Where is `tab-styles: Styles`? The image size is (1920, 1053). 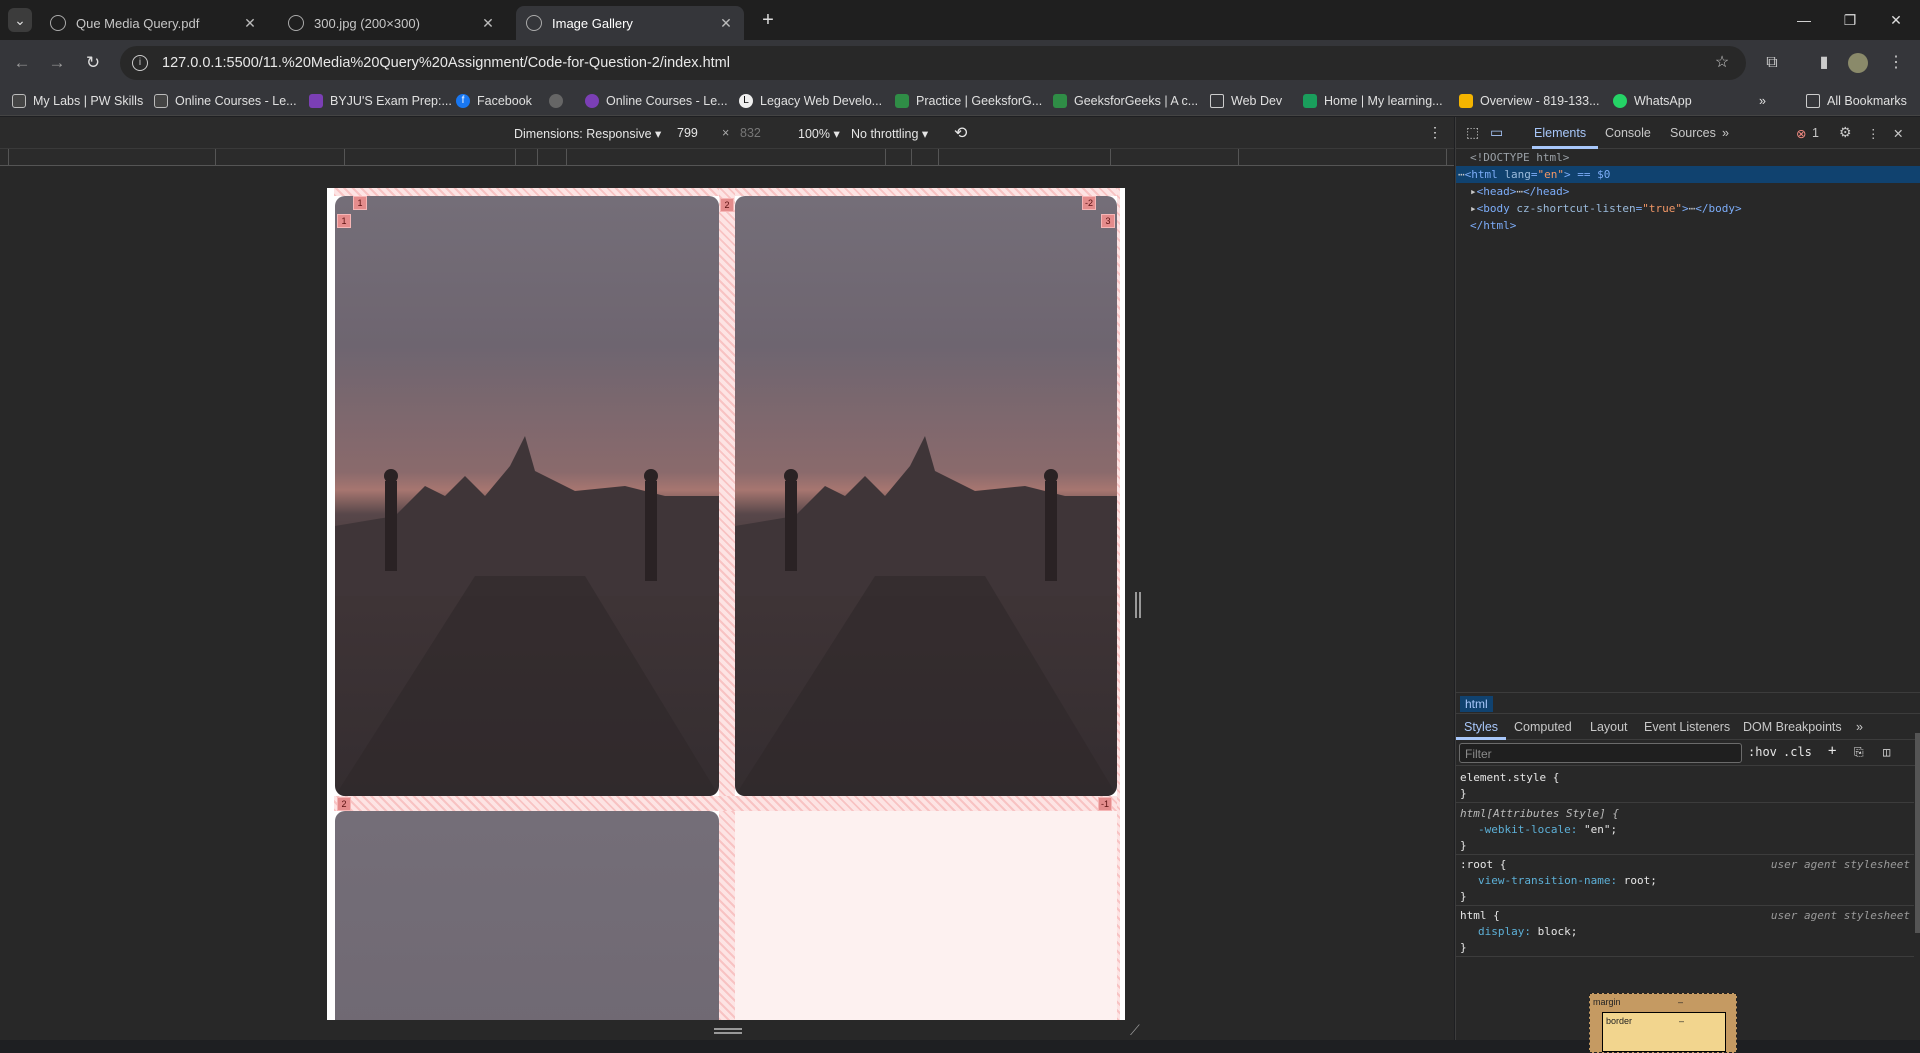 tab-styles: Styles is located at coordinates (1481, 727).